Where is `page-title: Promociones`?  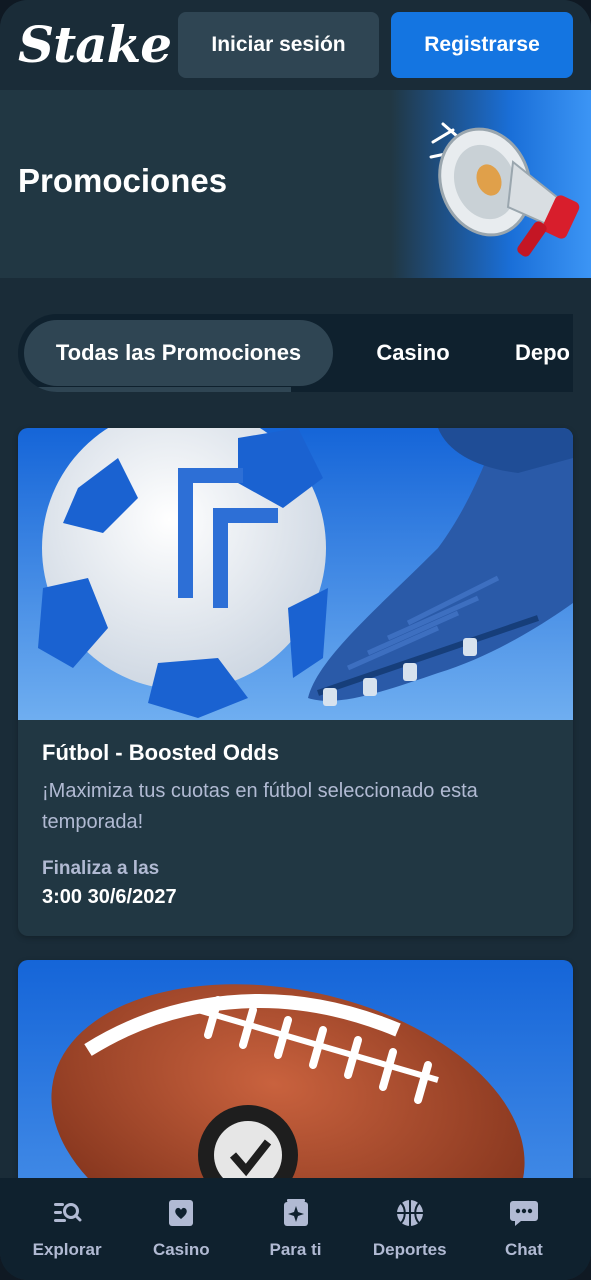 page-title: Promociones is located at coordinates (123, 180).